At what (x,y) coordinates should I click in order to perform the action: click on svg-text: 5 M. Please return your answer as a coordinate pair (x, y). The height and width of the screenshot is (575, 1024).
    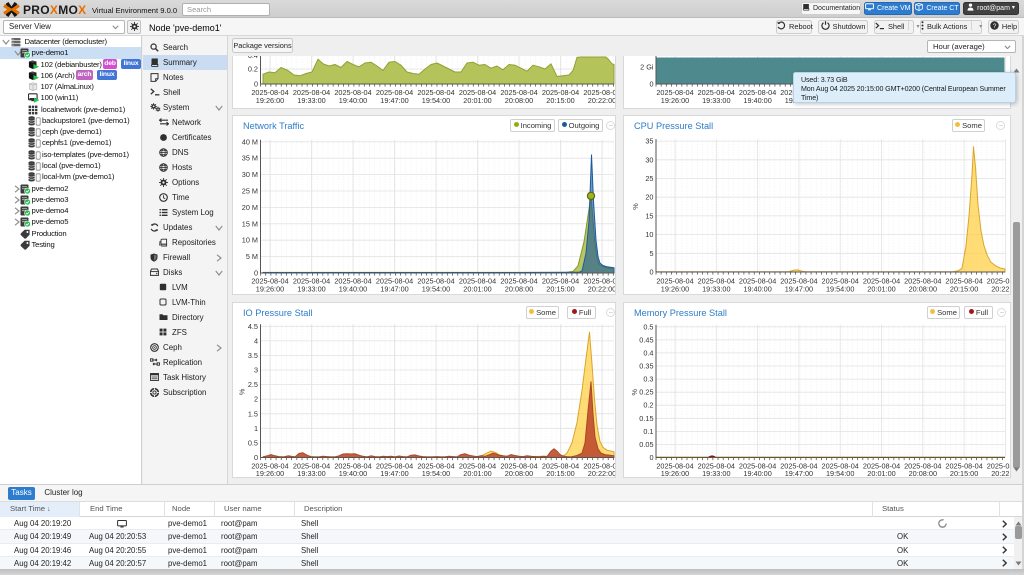
    Looking at the image, I should click on (252, 256).